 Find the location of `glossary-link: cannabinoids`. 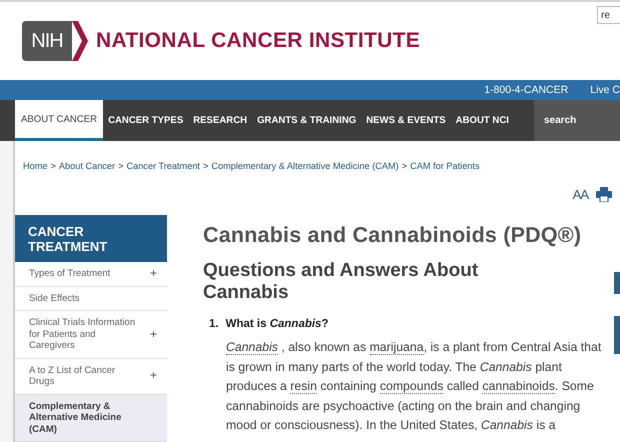

glossary-link: cannabinoids is located at coordinates (518, 386).